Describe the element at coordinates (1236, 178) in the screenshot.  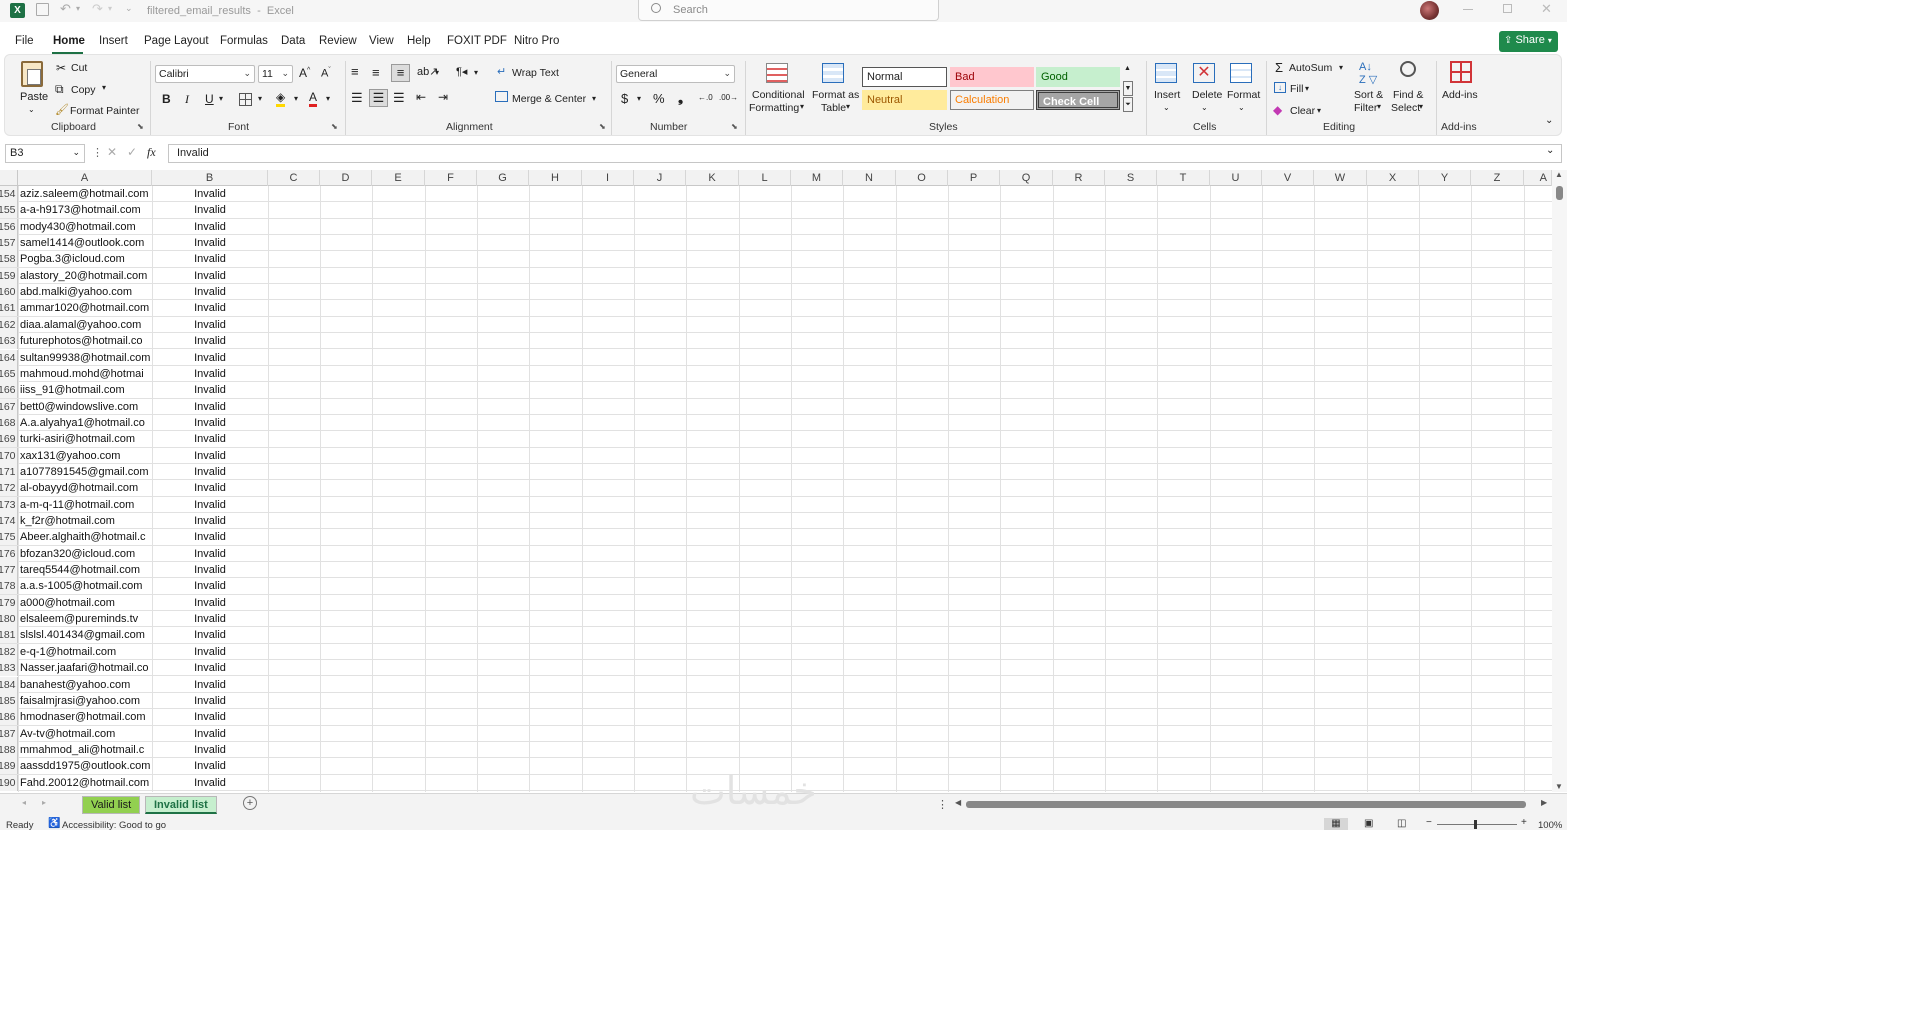
I see `column-header: U` at that location.